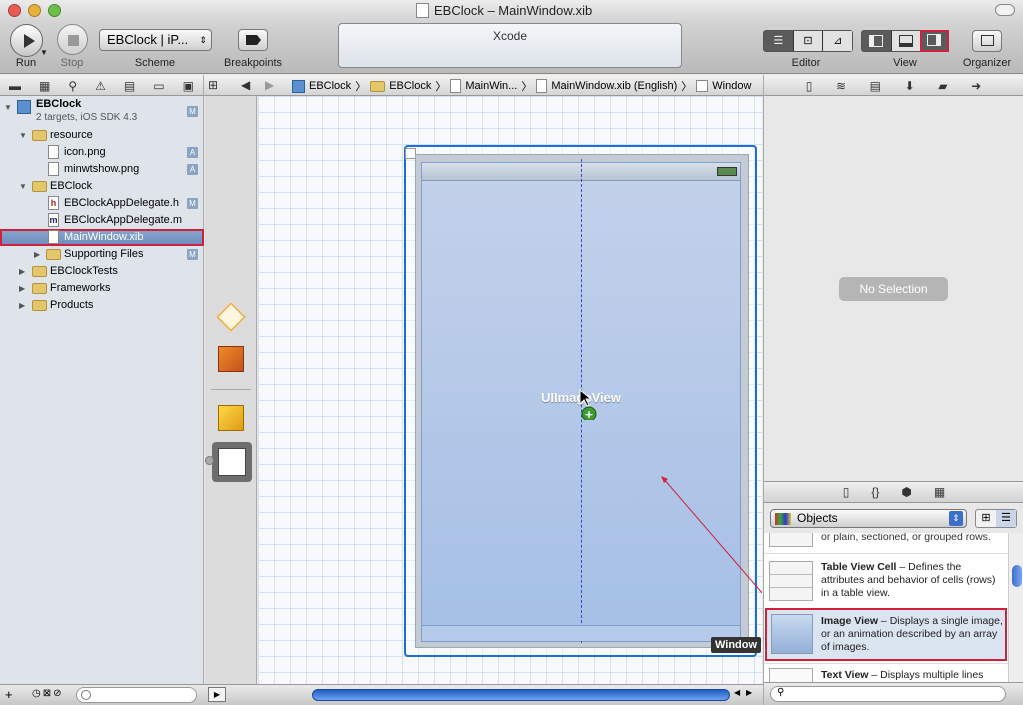 The height and width of the screenshot is (705, 1023). Describe the element at coordinates (102, 169) in the screenshot. I see `nav-item-minwtshow-png: minwtshow.png A` at that location.